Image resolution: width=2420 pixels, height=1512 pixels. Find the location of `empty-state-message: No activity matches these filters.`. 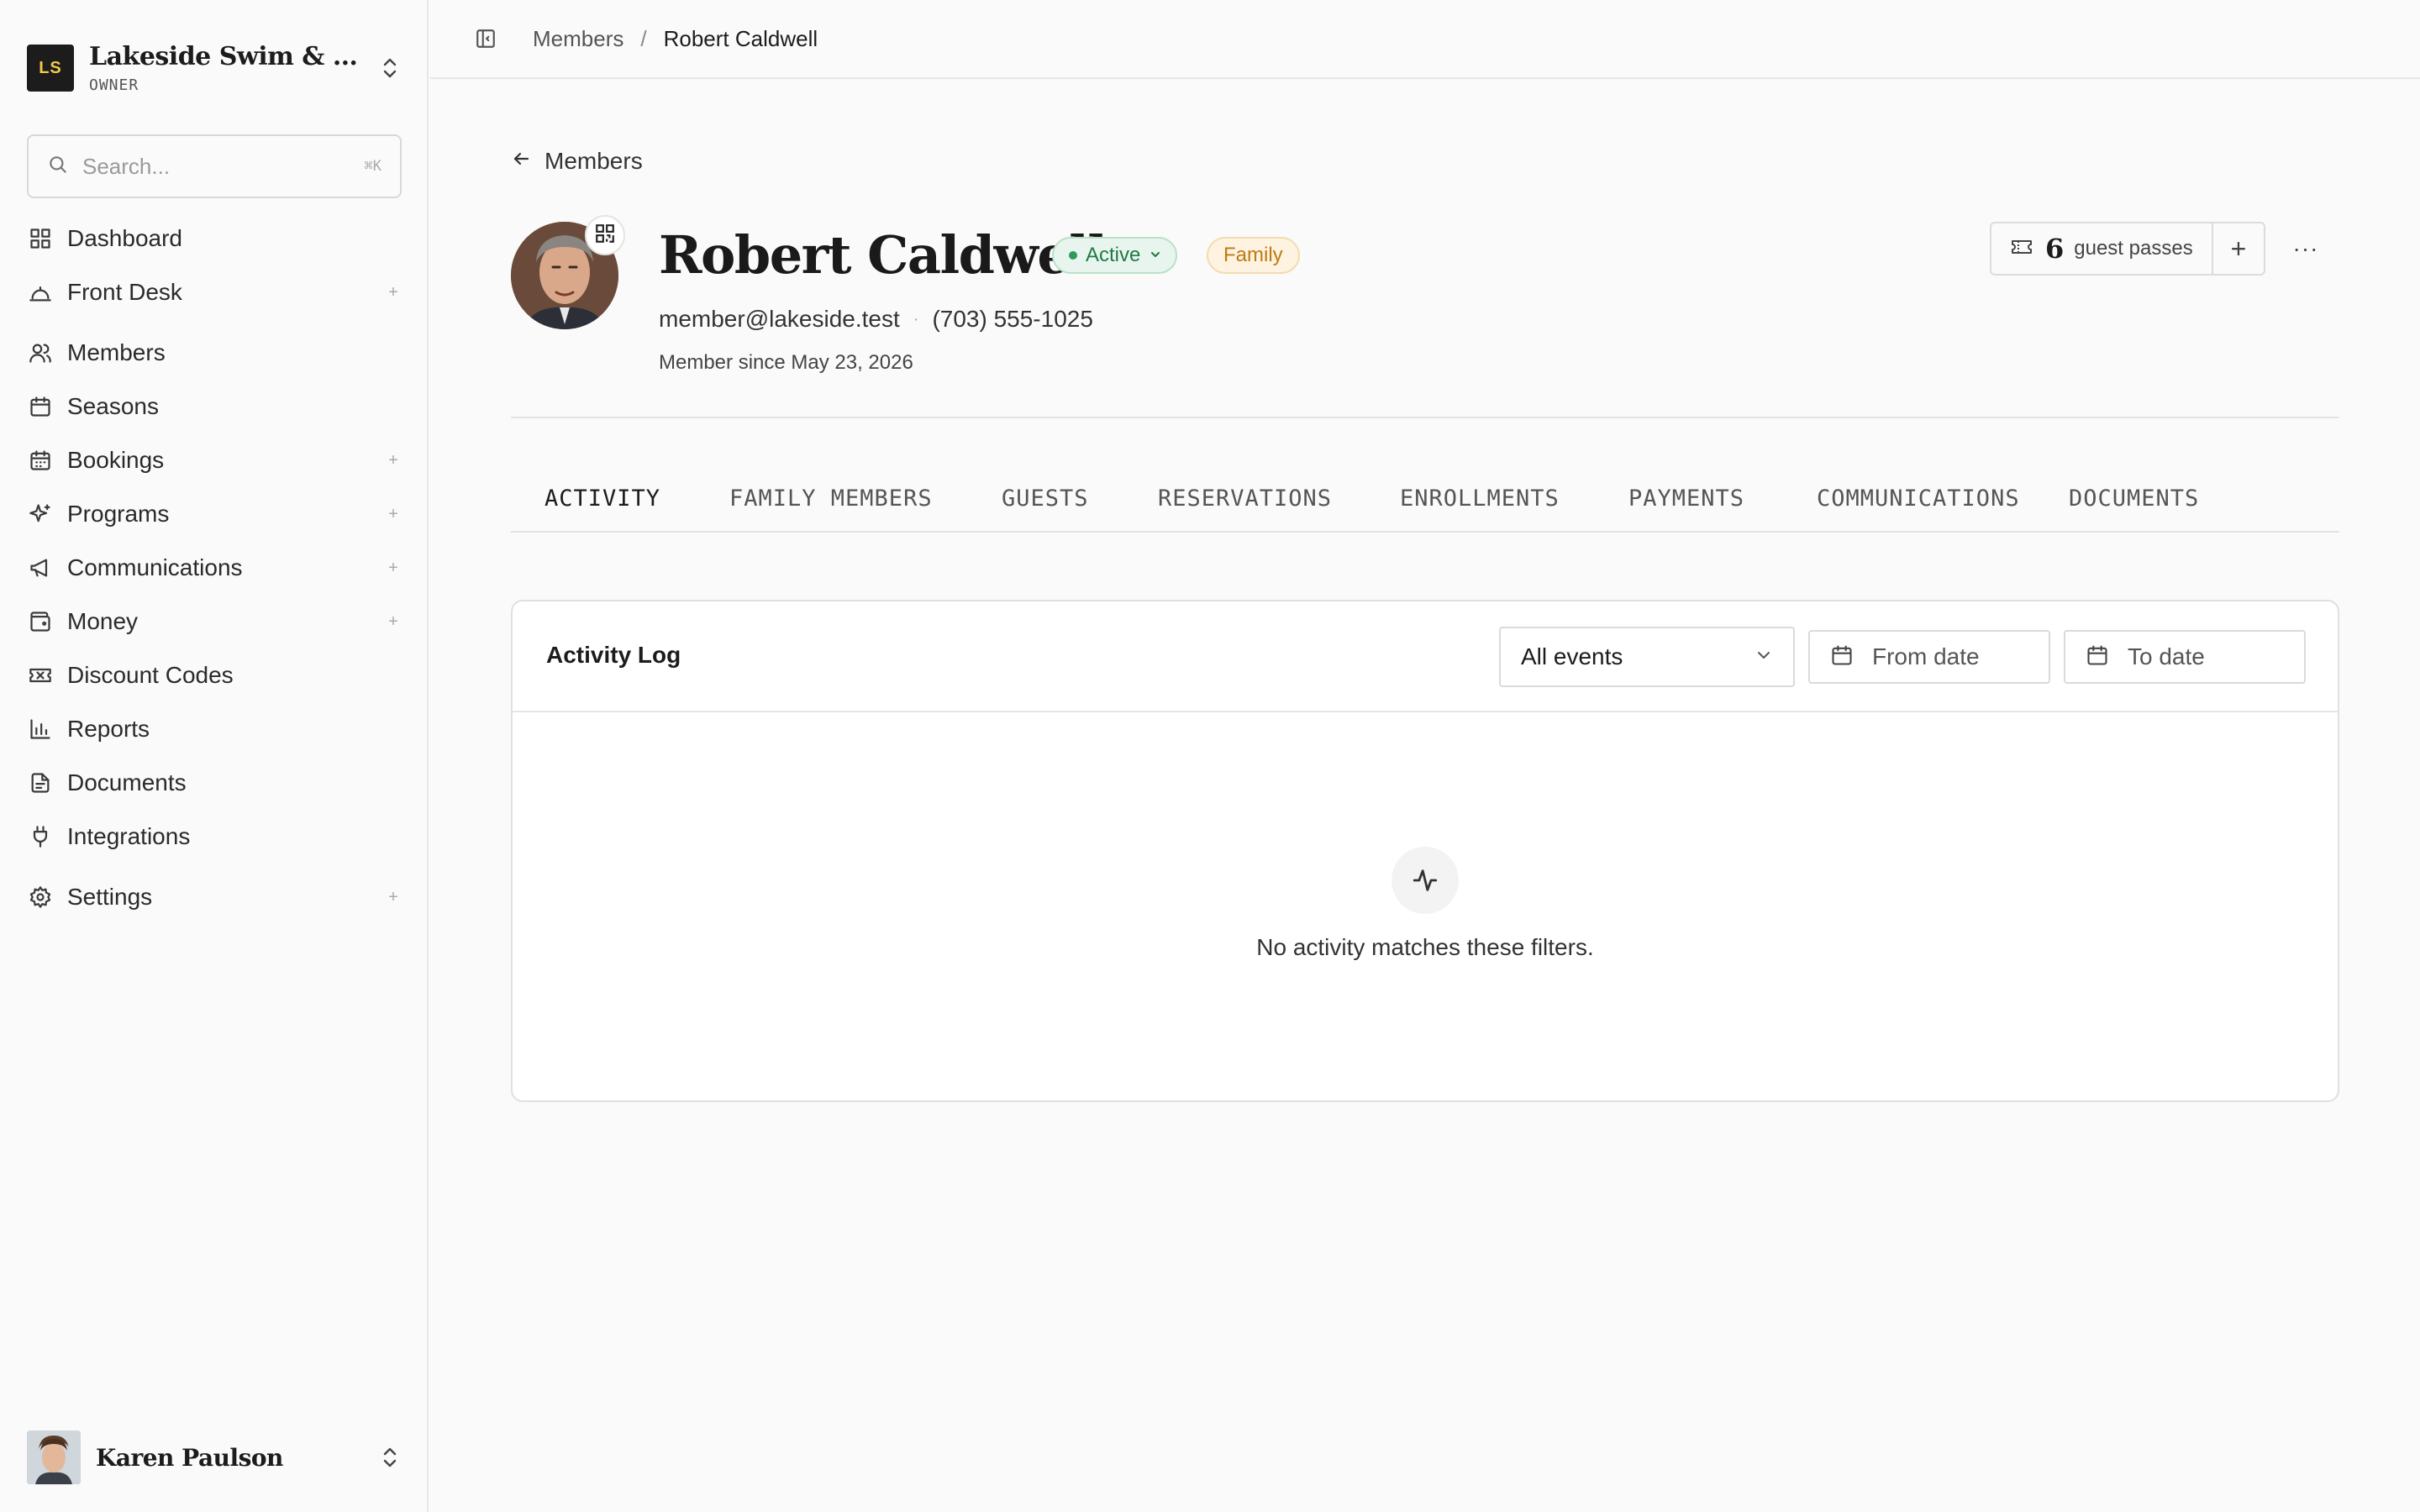

empty-state-message: No activity matches these filters. is located at coordinates (1425, 947).